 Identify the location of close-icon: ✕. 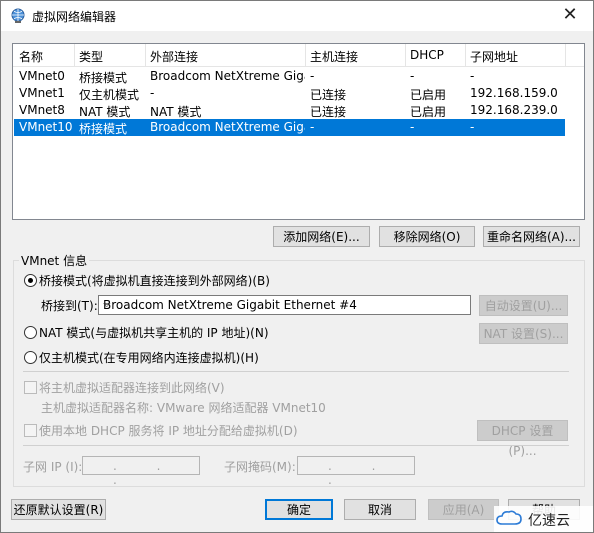
(570, 16).